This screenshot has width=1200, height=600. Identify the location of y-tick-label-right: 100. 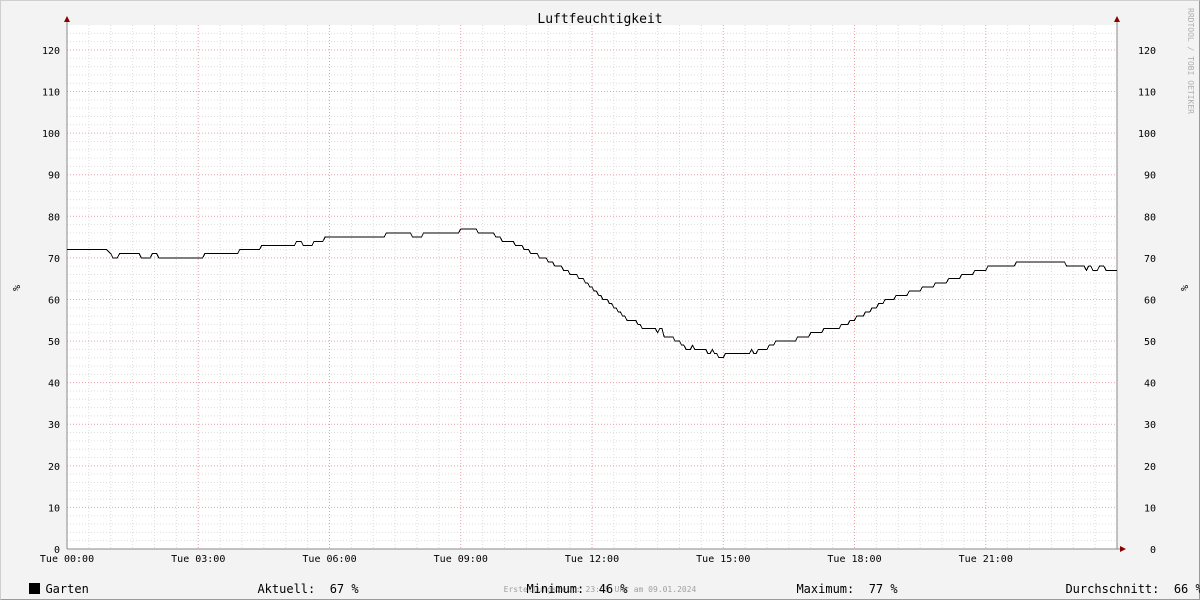
(1147, 134).